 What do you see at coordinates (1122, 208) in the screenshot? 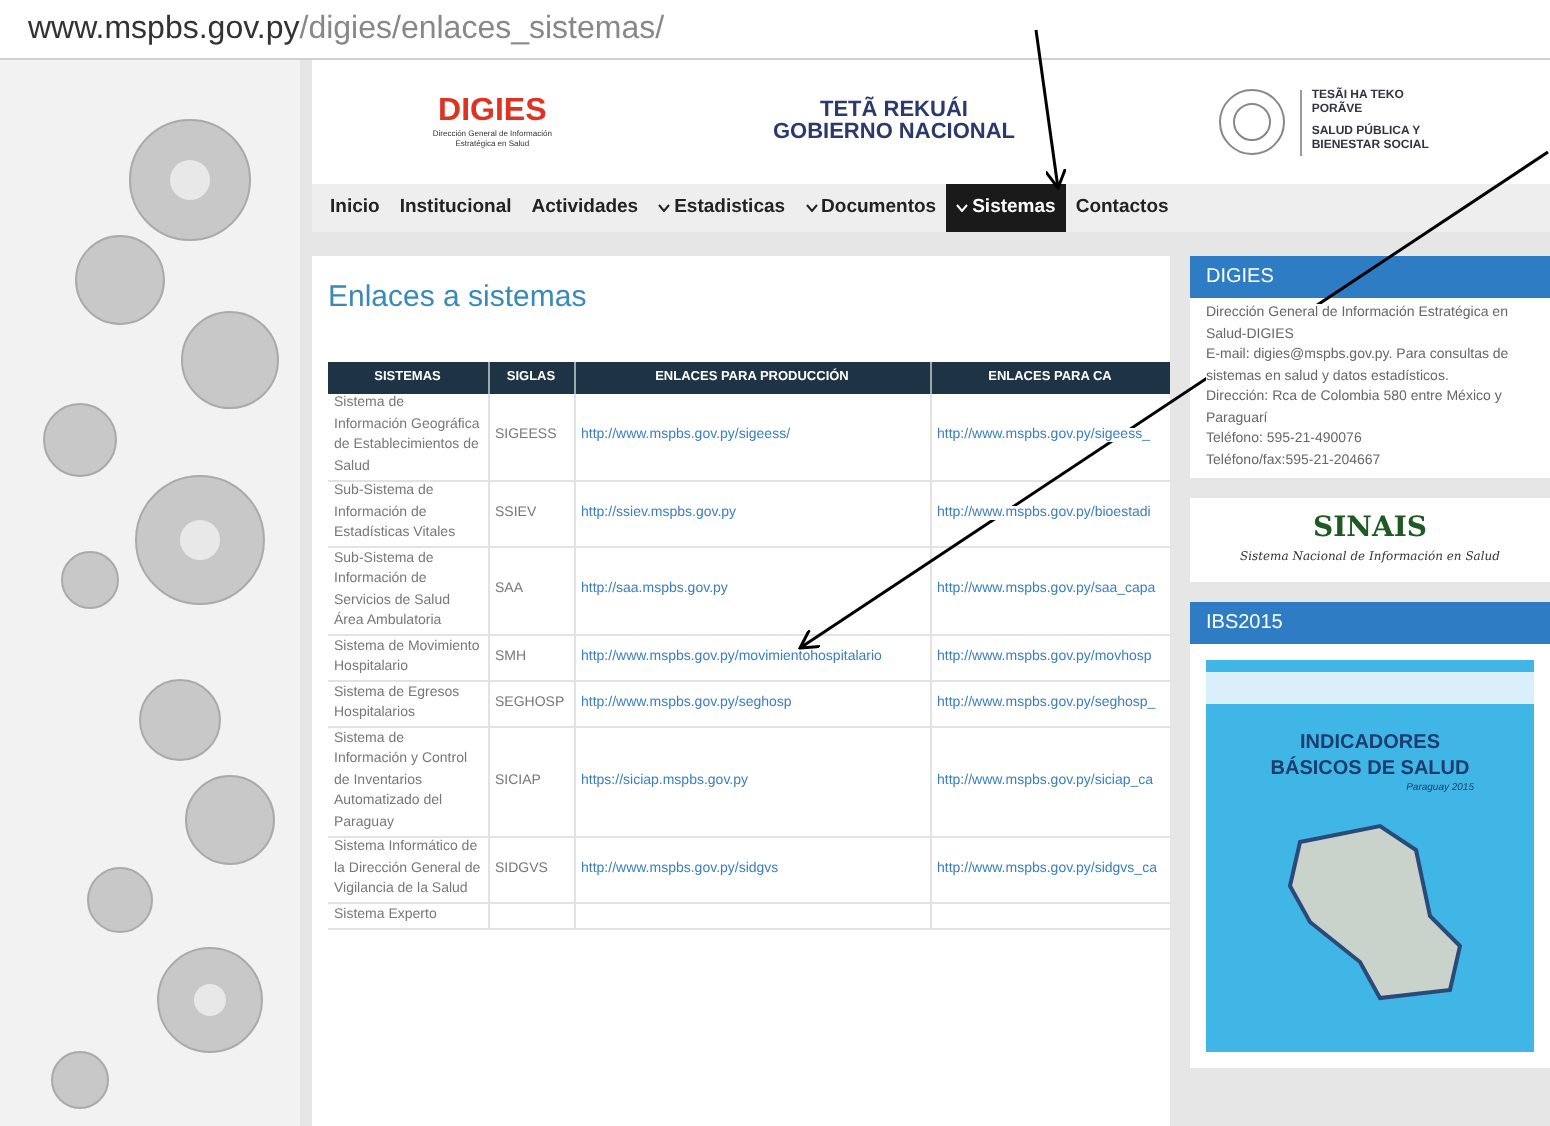
I see `nav-menu-item: Contactos` at bounding box center [1122, 208].